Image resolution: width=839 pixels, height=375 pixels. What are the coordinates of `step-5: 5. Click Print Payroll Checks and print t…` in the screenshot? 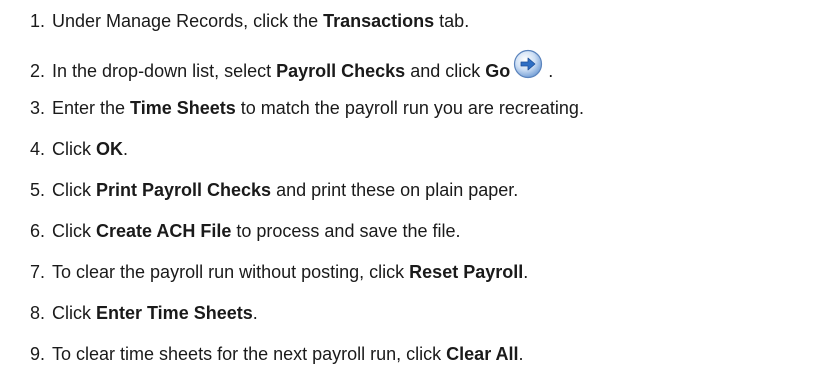 It's located at (274, 190).